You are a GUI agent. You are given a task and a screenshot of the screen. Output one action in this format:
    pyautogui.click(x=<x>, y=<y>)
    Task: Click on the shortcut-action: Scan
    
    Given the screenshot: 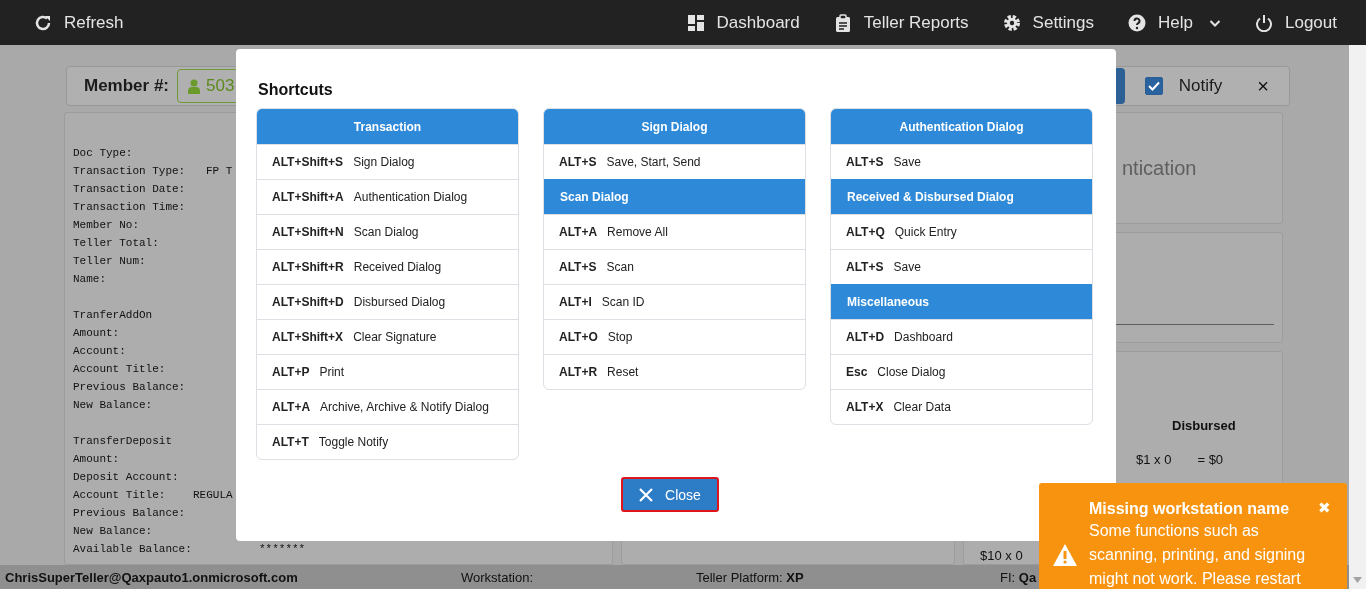 What is the action you would take?
    pyautogui.click(x=620, y=267)
    